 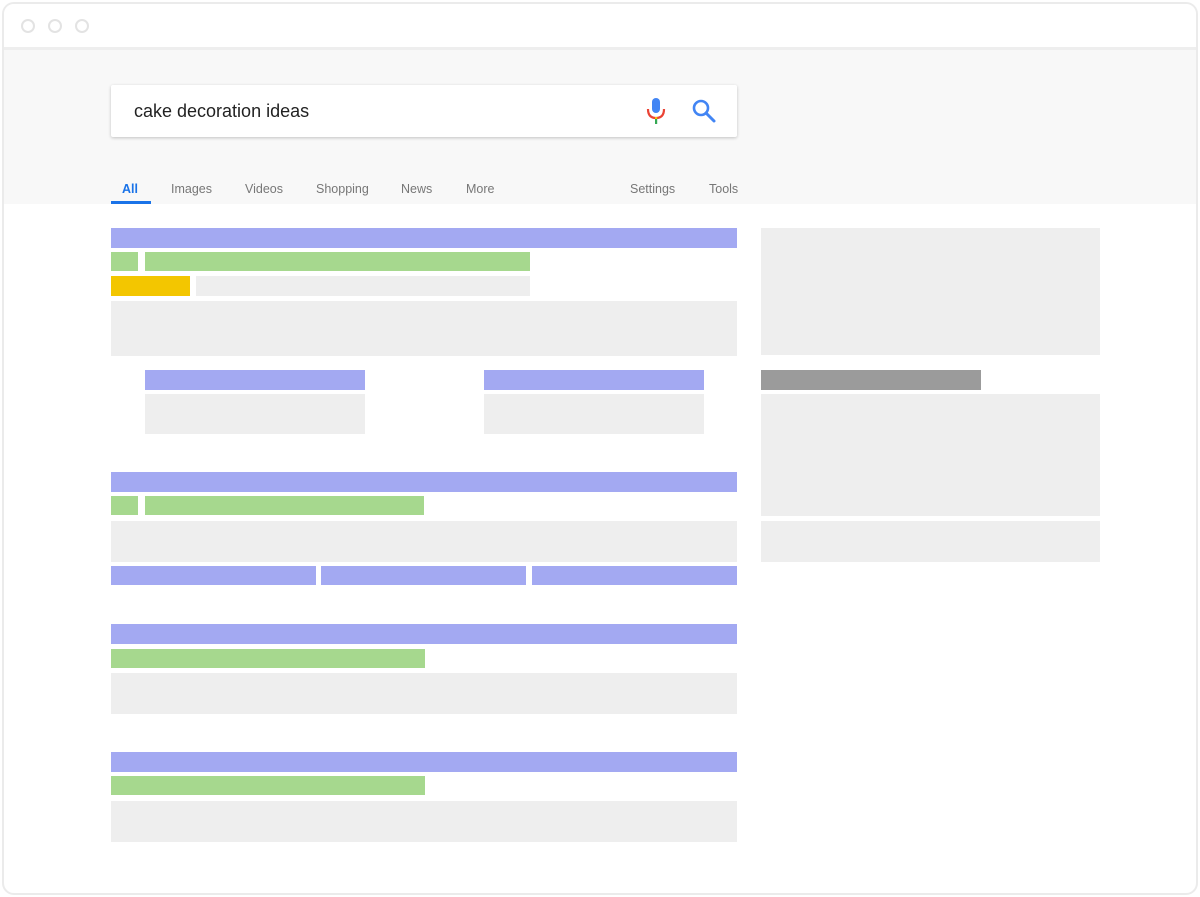 I want to click on result-4-title, so click(x=424, y=762).